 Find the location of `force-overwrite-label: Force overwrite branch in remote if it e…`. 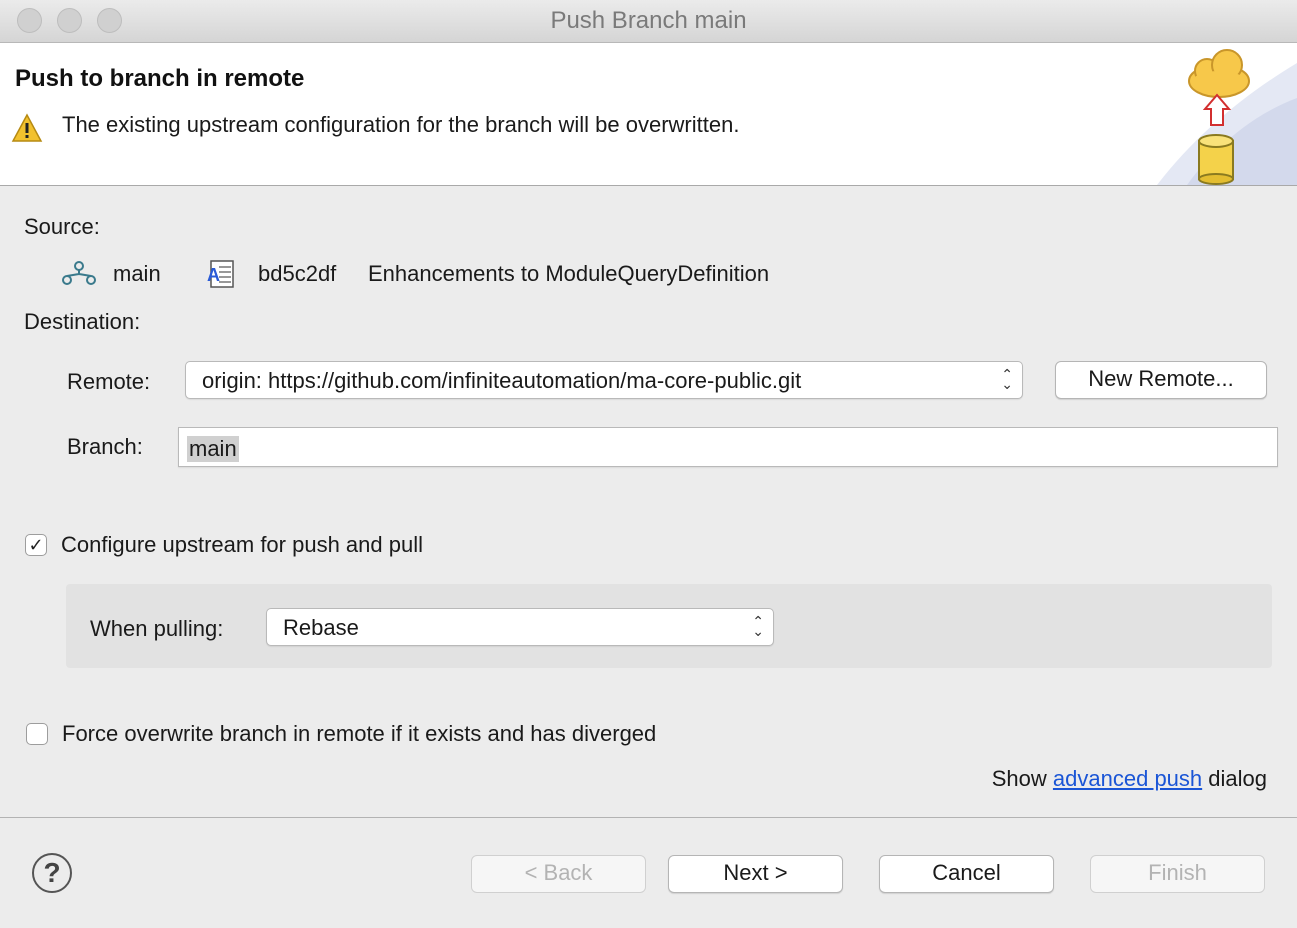

force-overwrite-label: Force overwrite branch in remote if it e… is located at coordinates (359, 733).